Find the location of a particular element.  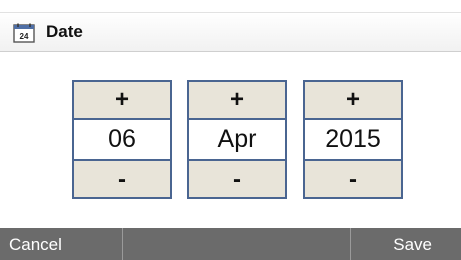

year-increment-button: + is located at coordinates (353, 100).